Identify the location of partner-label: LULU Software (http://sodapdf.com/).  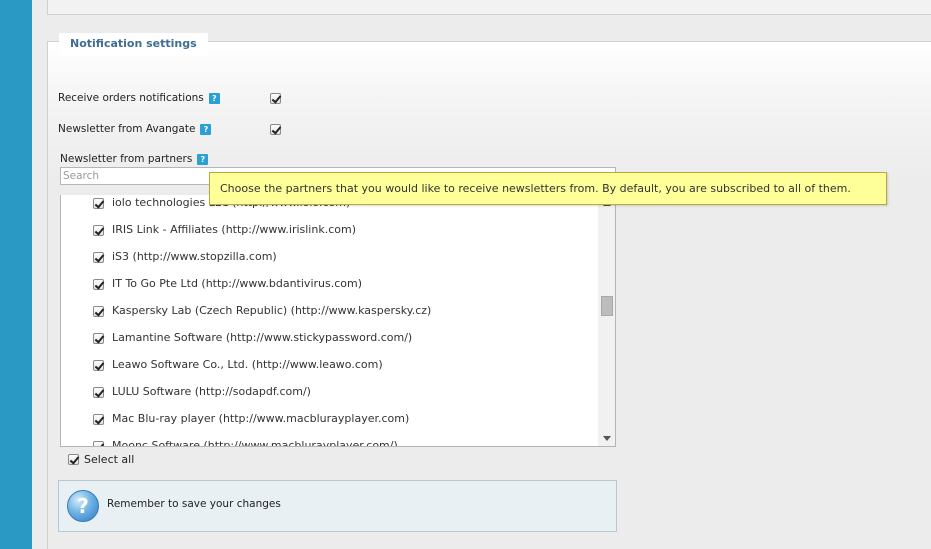
(211, 391).